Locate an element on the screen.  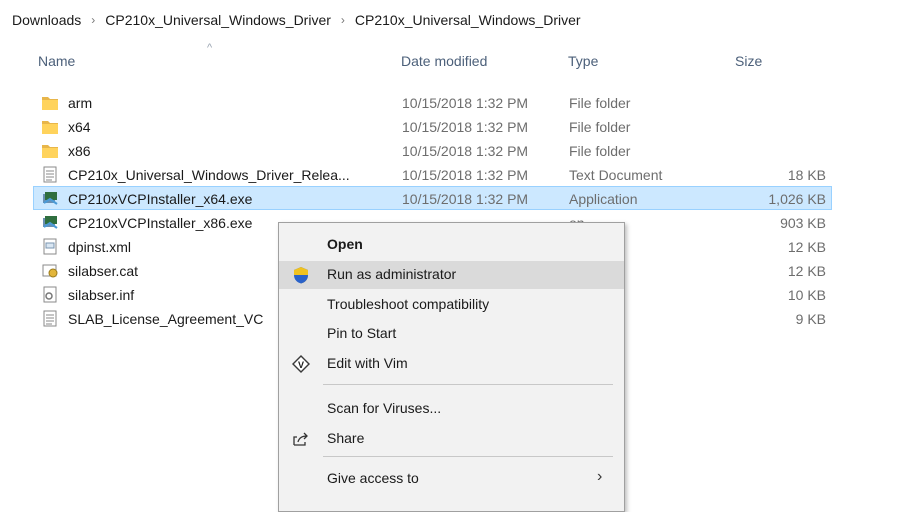
menu-item-give-access-to: Give access to › is located at coordinates (451, 479).